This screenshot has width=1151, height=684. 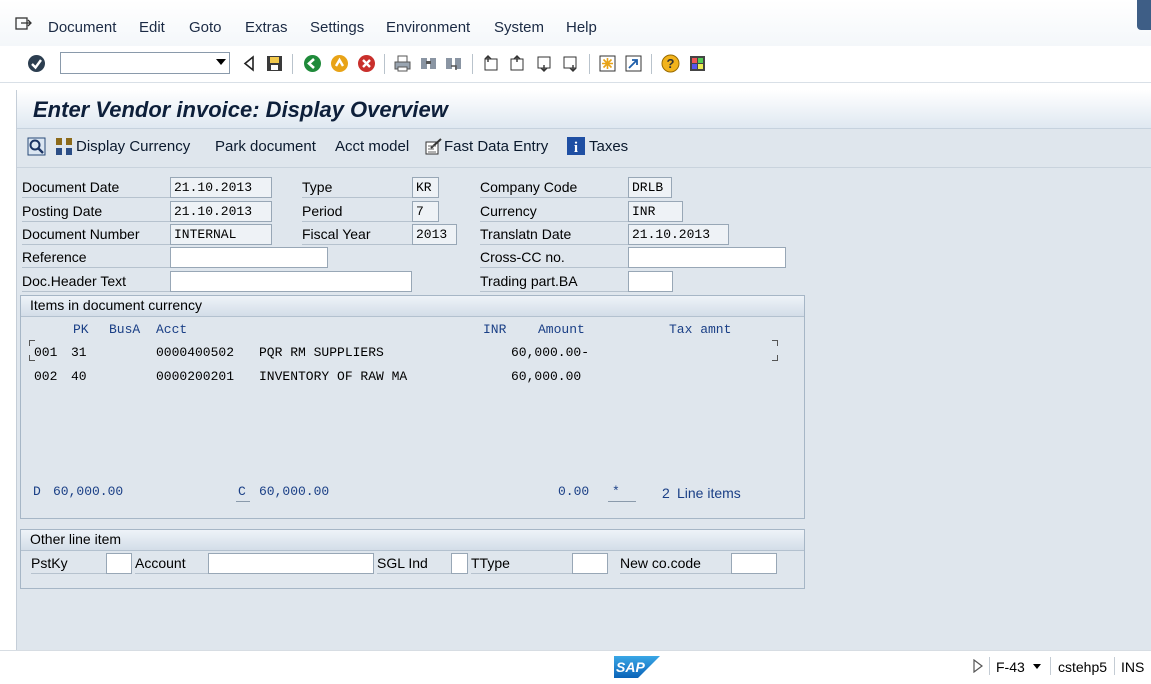 I want to click on navigate-back-icon, so click(x=312, y=63).